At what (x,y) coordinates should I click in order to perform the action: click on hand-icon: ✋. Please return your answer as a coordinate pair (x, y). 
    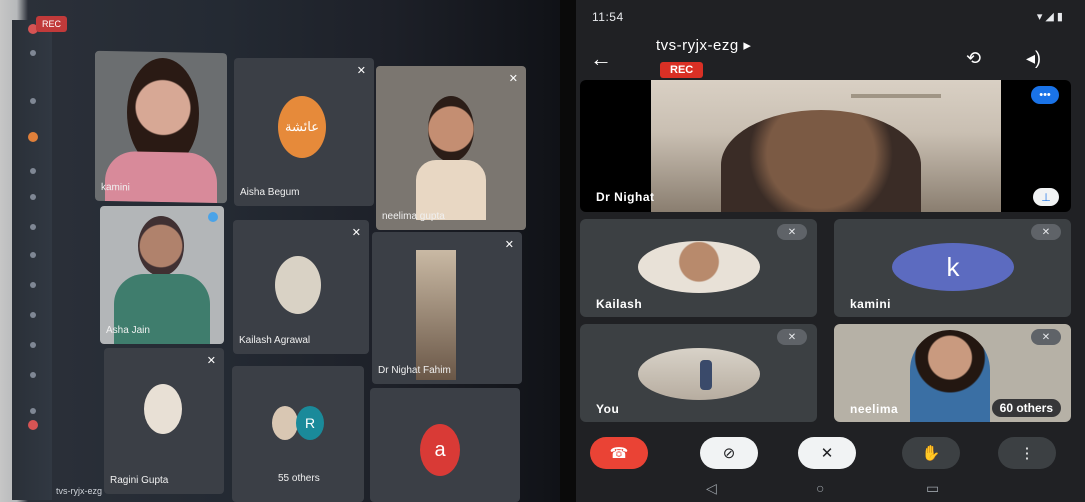
    Looking at the image, I should click on (931, 453).